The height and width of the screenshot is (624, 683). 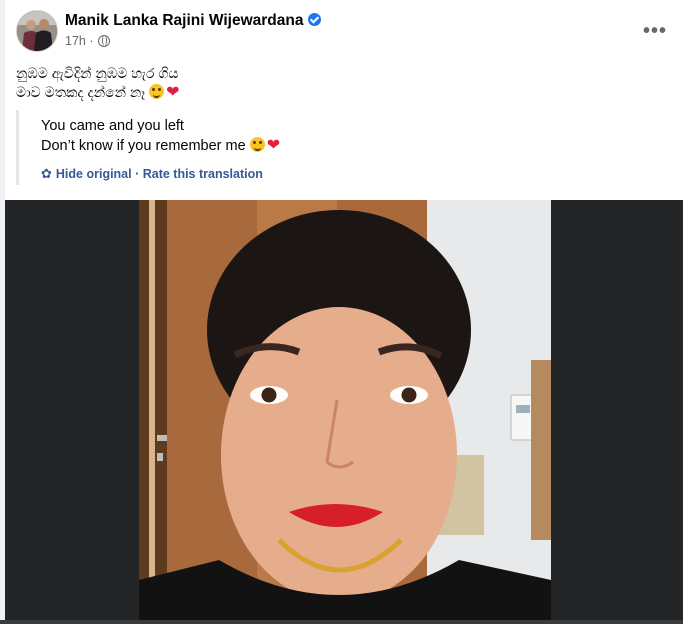 I want to click on post-time: 17h, so click(x=75, y=41).